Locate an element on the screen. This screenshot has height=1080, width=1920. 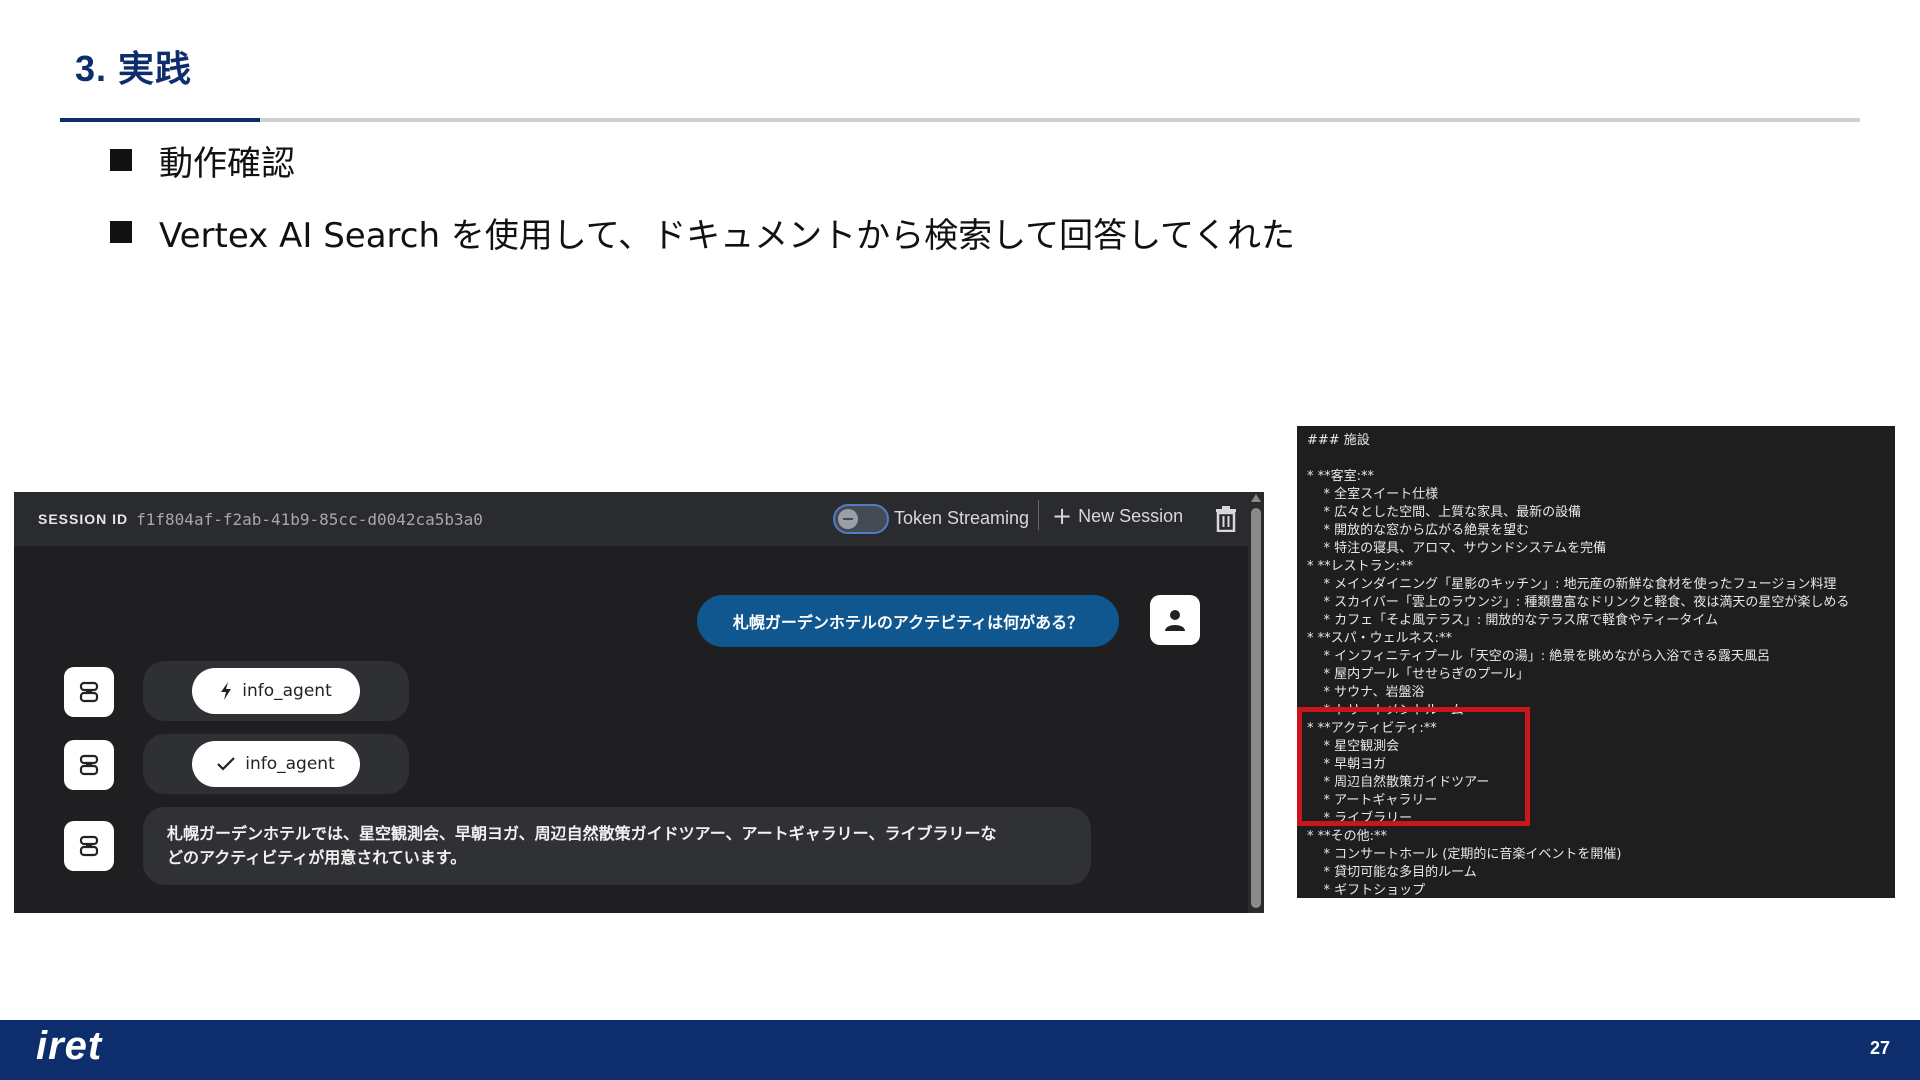
header-divider is located at coordinates (1038, 515).